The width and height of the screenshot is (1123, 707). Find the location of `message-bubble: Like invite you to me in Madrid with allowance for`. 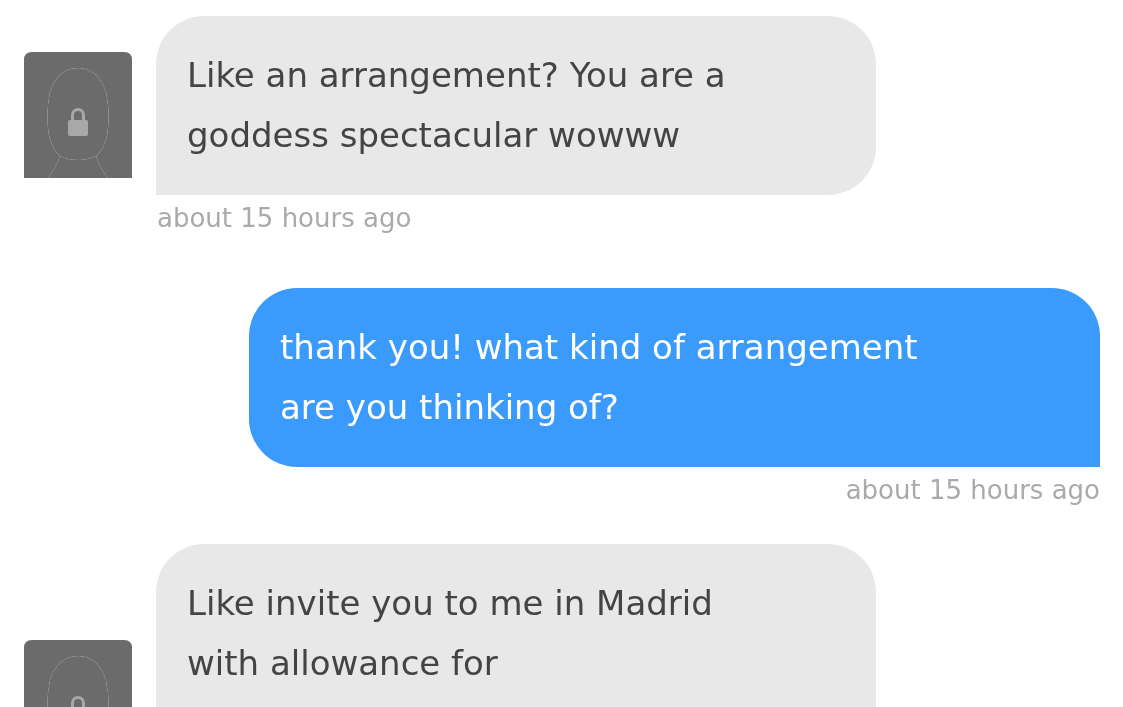

message-bubble: Like invite you to me in Madrid with allowance for is located at coordinates (516, 625).